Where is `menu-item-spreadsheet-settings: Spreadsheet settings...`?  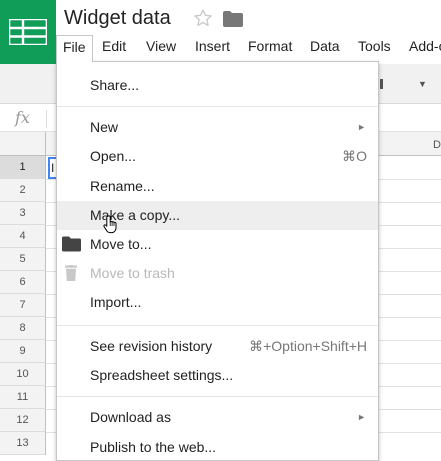 menu-item-spreadsheet-settings: Spreadsheet settings... is located at coordinates (217, 375).